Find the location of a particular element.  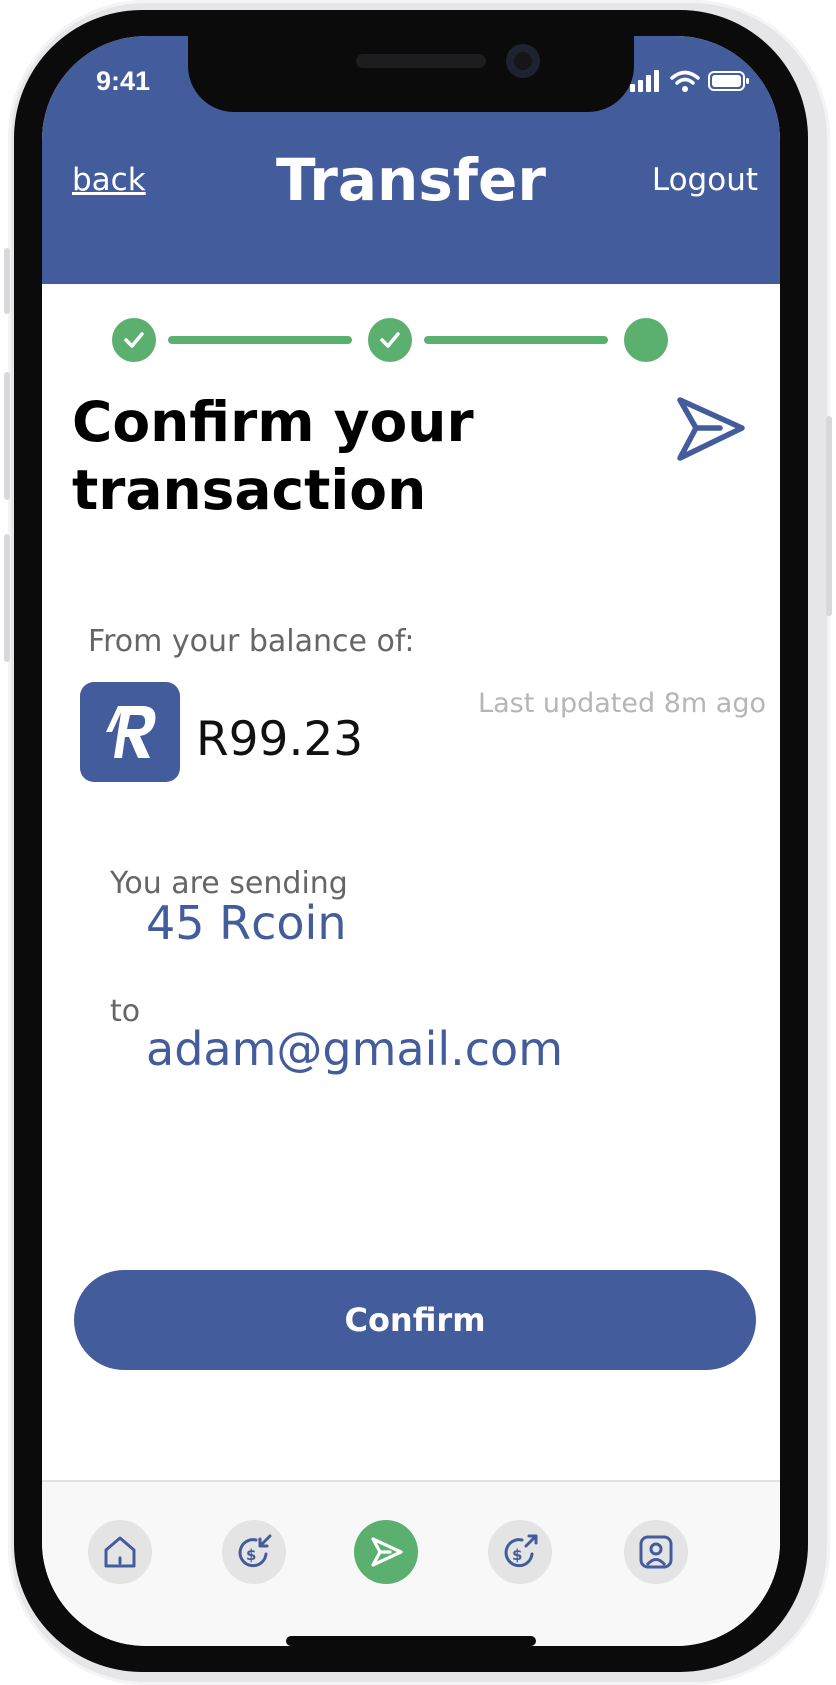

step-1-complete is located at coordinates (134, 340).